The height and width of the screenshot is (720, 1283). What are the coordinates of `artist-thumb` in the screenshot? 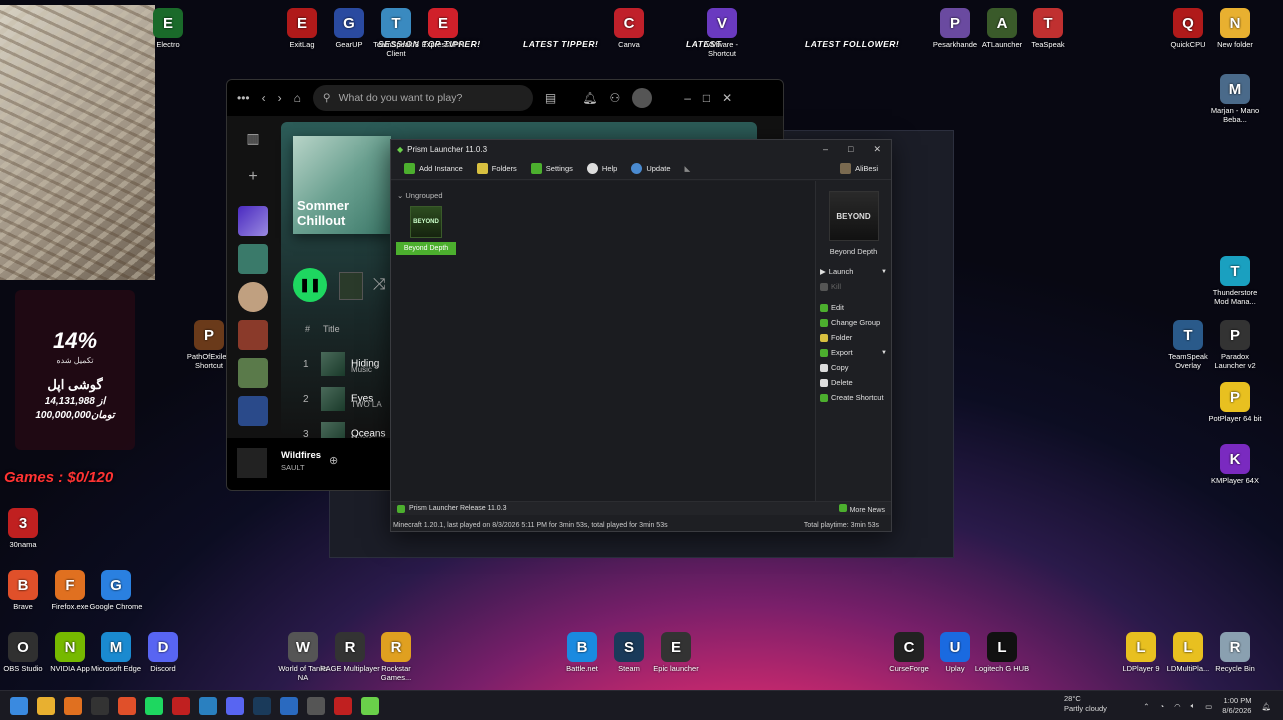 It's located at (253, 297).